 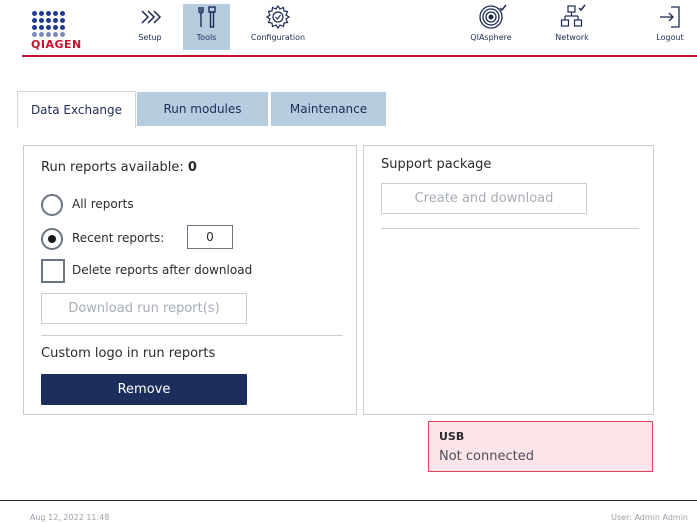 I want to click on nav-setup-label: Setup, so click(x=150, y=37).